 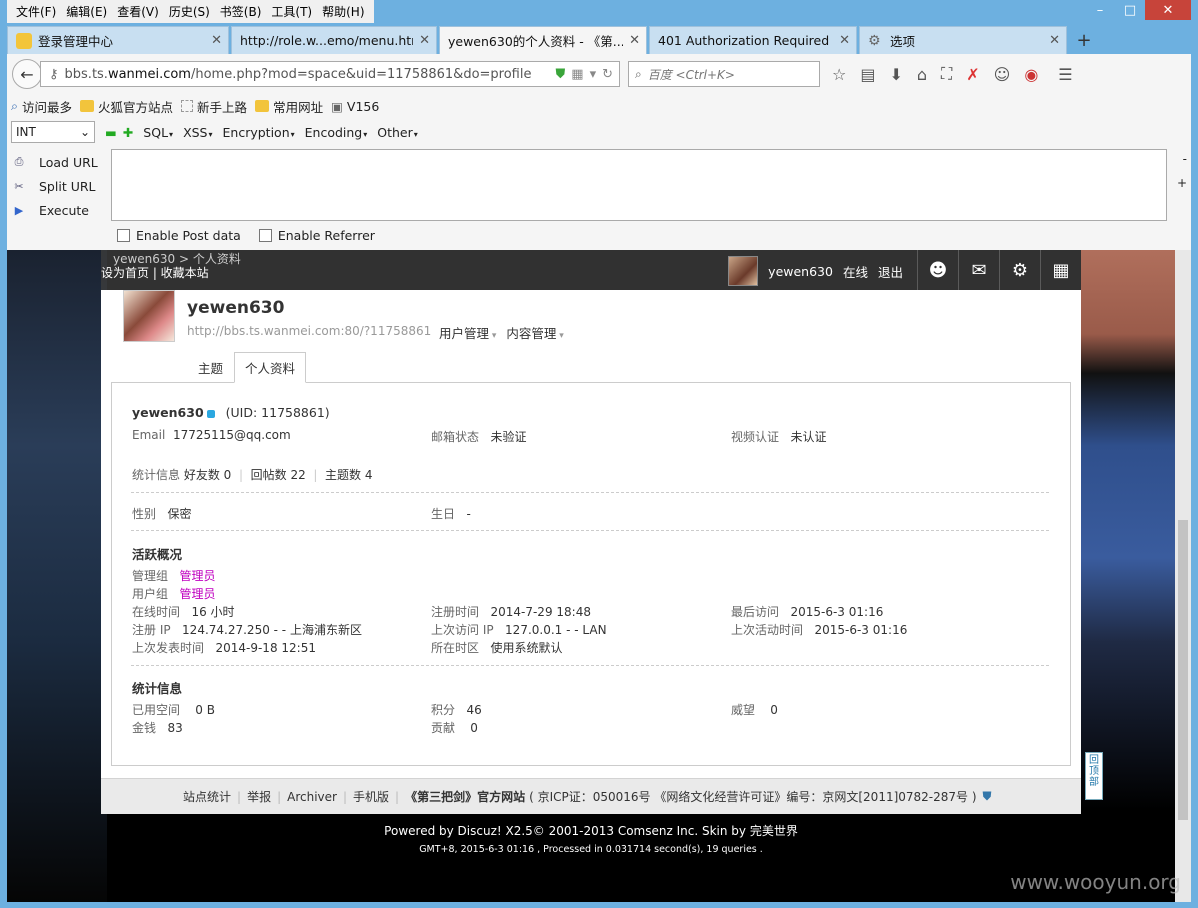 What do you see at coordinates (1168, 10) in the screenshot?
I see `close-window-button: ✕` at bounding box center [1168, 10].